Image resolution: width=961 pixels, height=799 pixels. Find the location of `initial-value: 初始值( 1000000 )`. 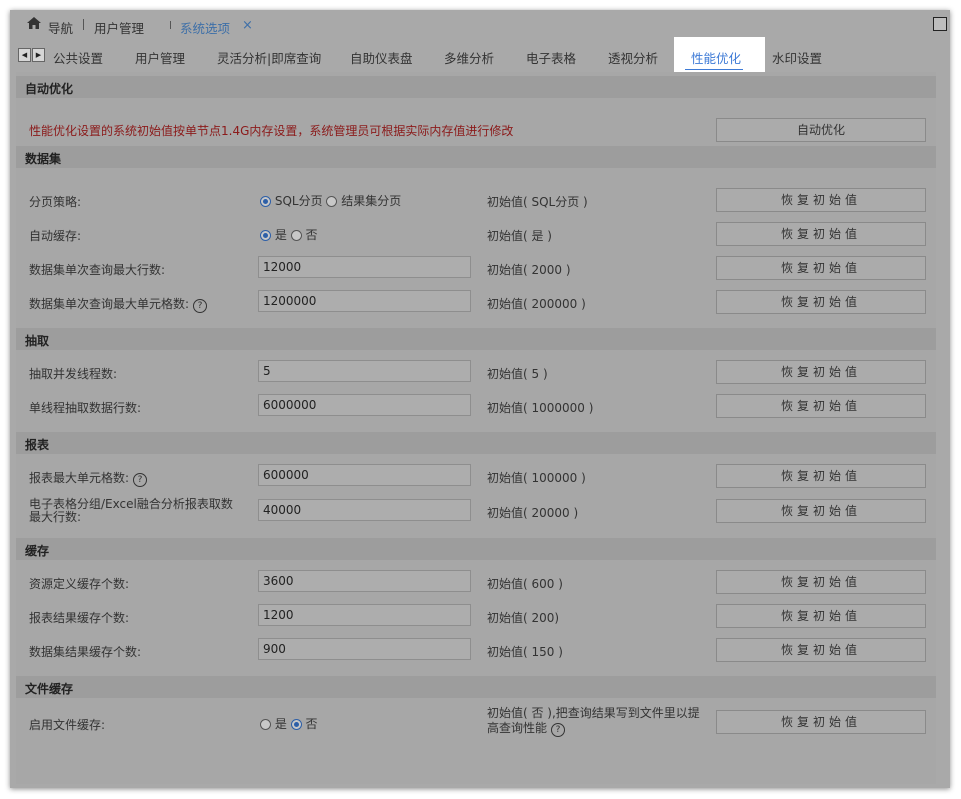

initial-value: 初始值( 1000000 ) is located at coordinates (540, 408).